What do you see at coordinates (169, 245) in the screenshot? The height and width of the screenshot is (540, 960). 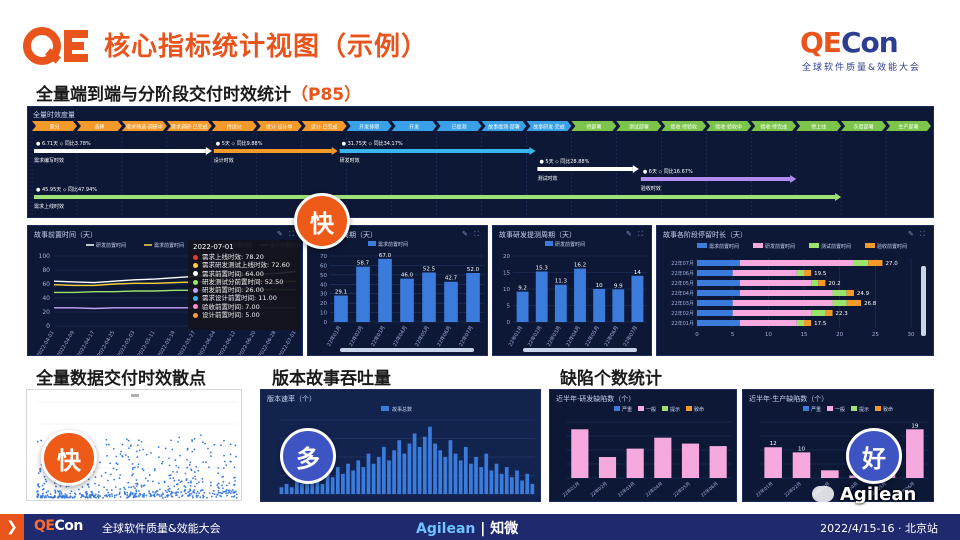 I see `line-legend-label: 需求前置时间` at bounding box center [169, 245].